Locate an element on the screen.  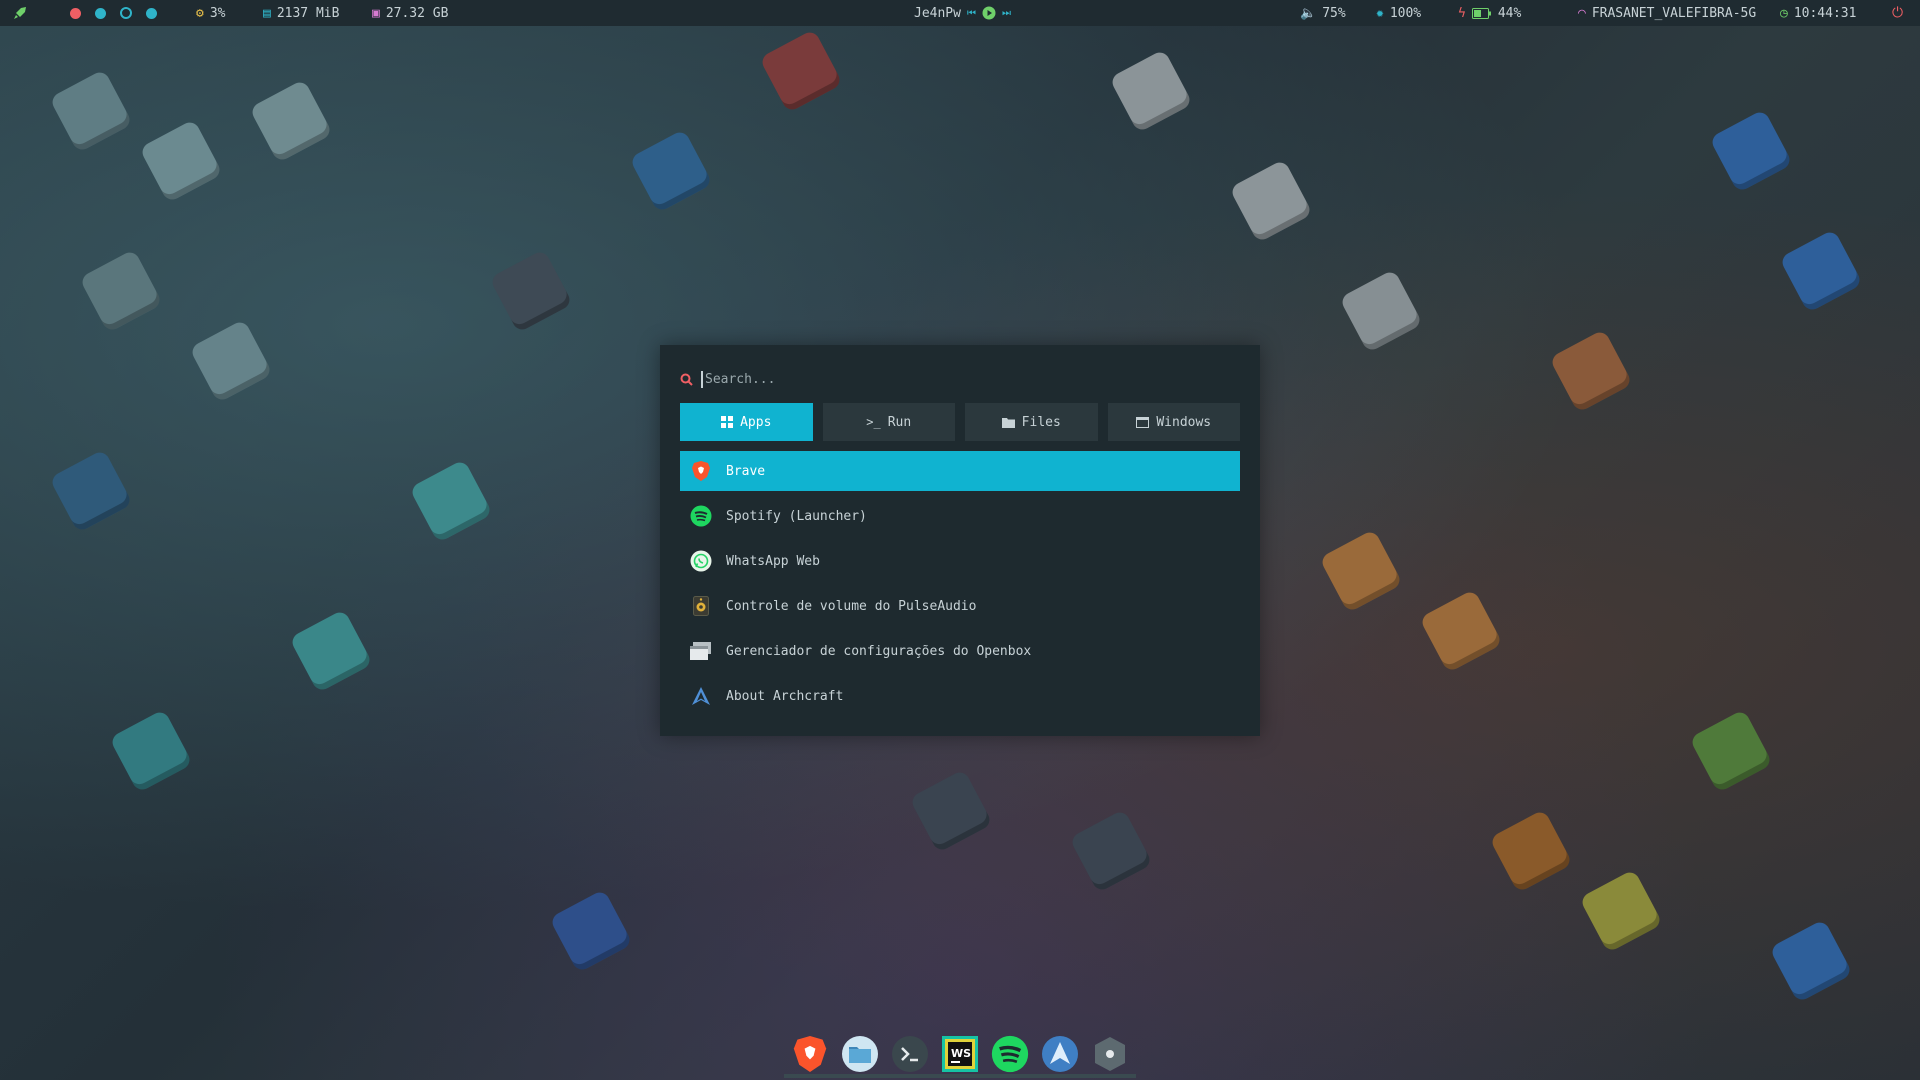
dock-brave-icon is located at coordinates (810, 1054).